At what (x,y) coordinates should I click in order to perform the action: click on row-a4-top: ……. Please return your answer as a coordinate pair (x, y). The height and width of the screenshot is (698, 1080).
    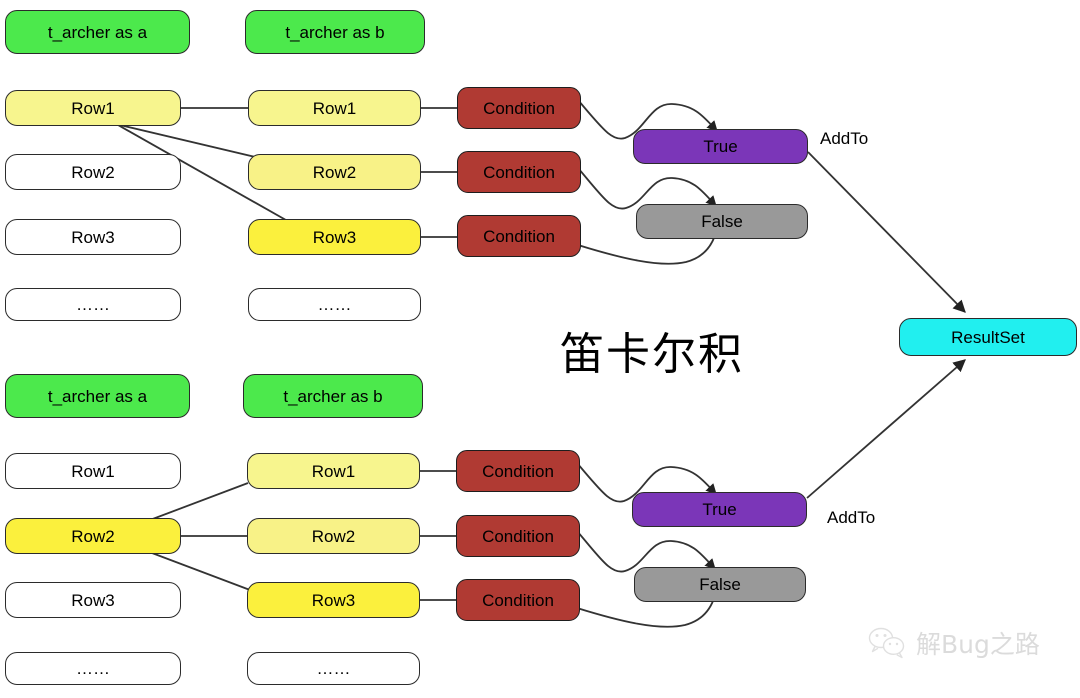
    Looking at the image, I should click on (93, 304).